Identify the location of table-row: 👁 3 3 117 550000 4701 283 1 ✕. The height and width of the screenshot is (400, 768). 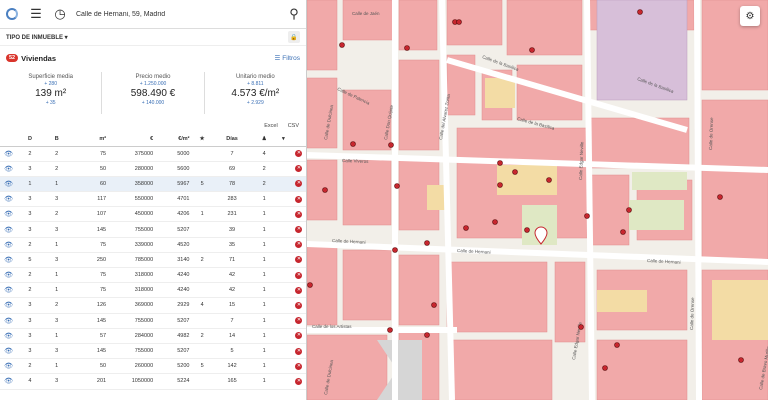
(153, 199).